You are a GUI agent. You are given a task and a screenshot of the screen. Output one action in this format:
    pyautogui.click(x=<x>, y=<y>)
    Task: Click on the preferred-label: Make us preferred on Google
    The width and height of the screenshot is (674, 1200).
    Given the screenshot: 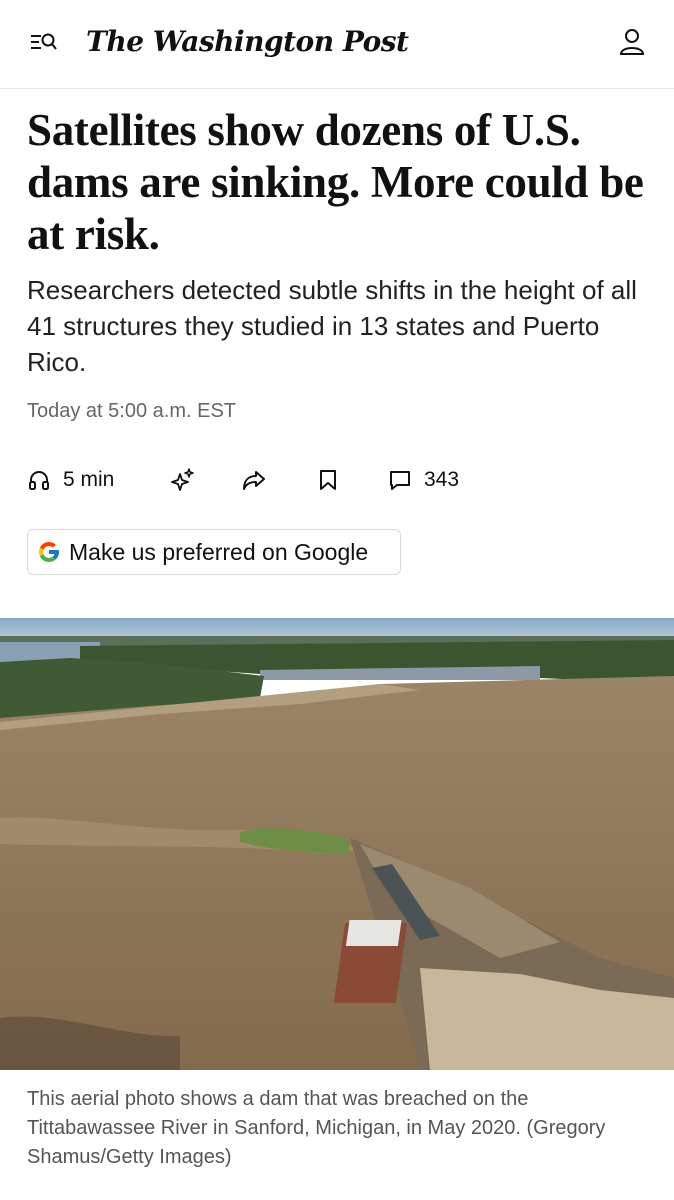 What is the action you would take?
    pyautogui.click(x=219, y=551)
    